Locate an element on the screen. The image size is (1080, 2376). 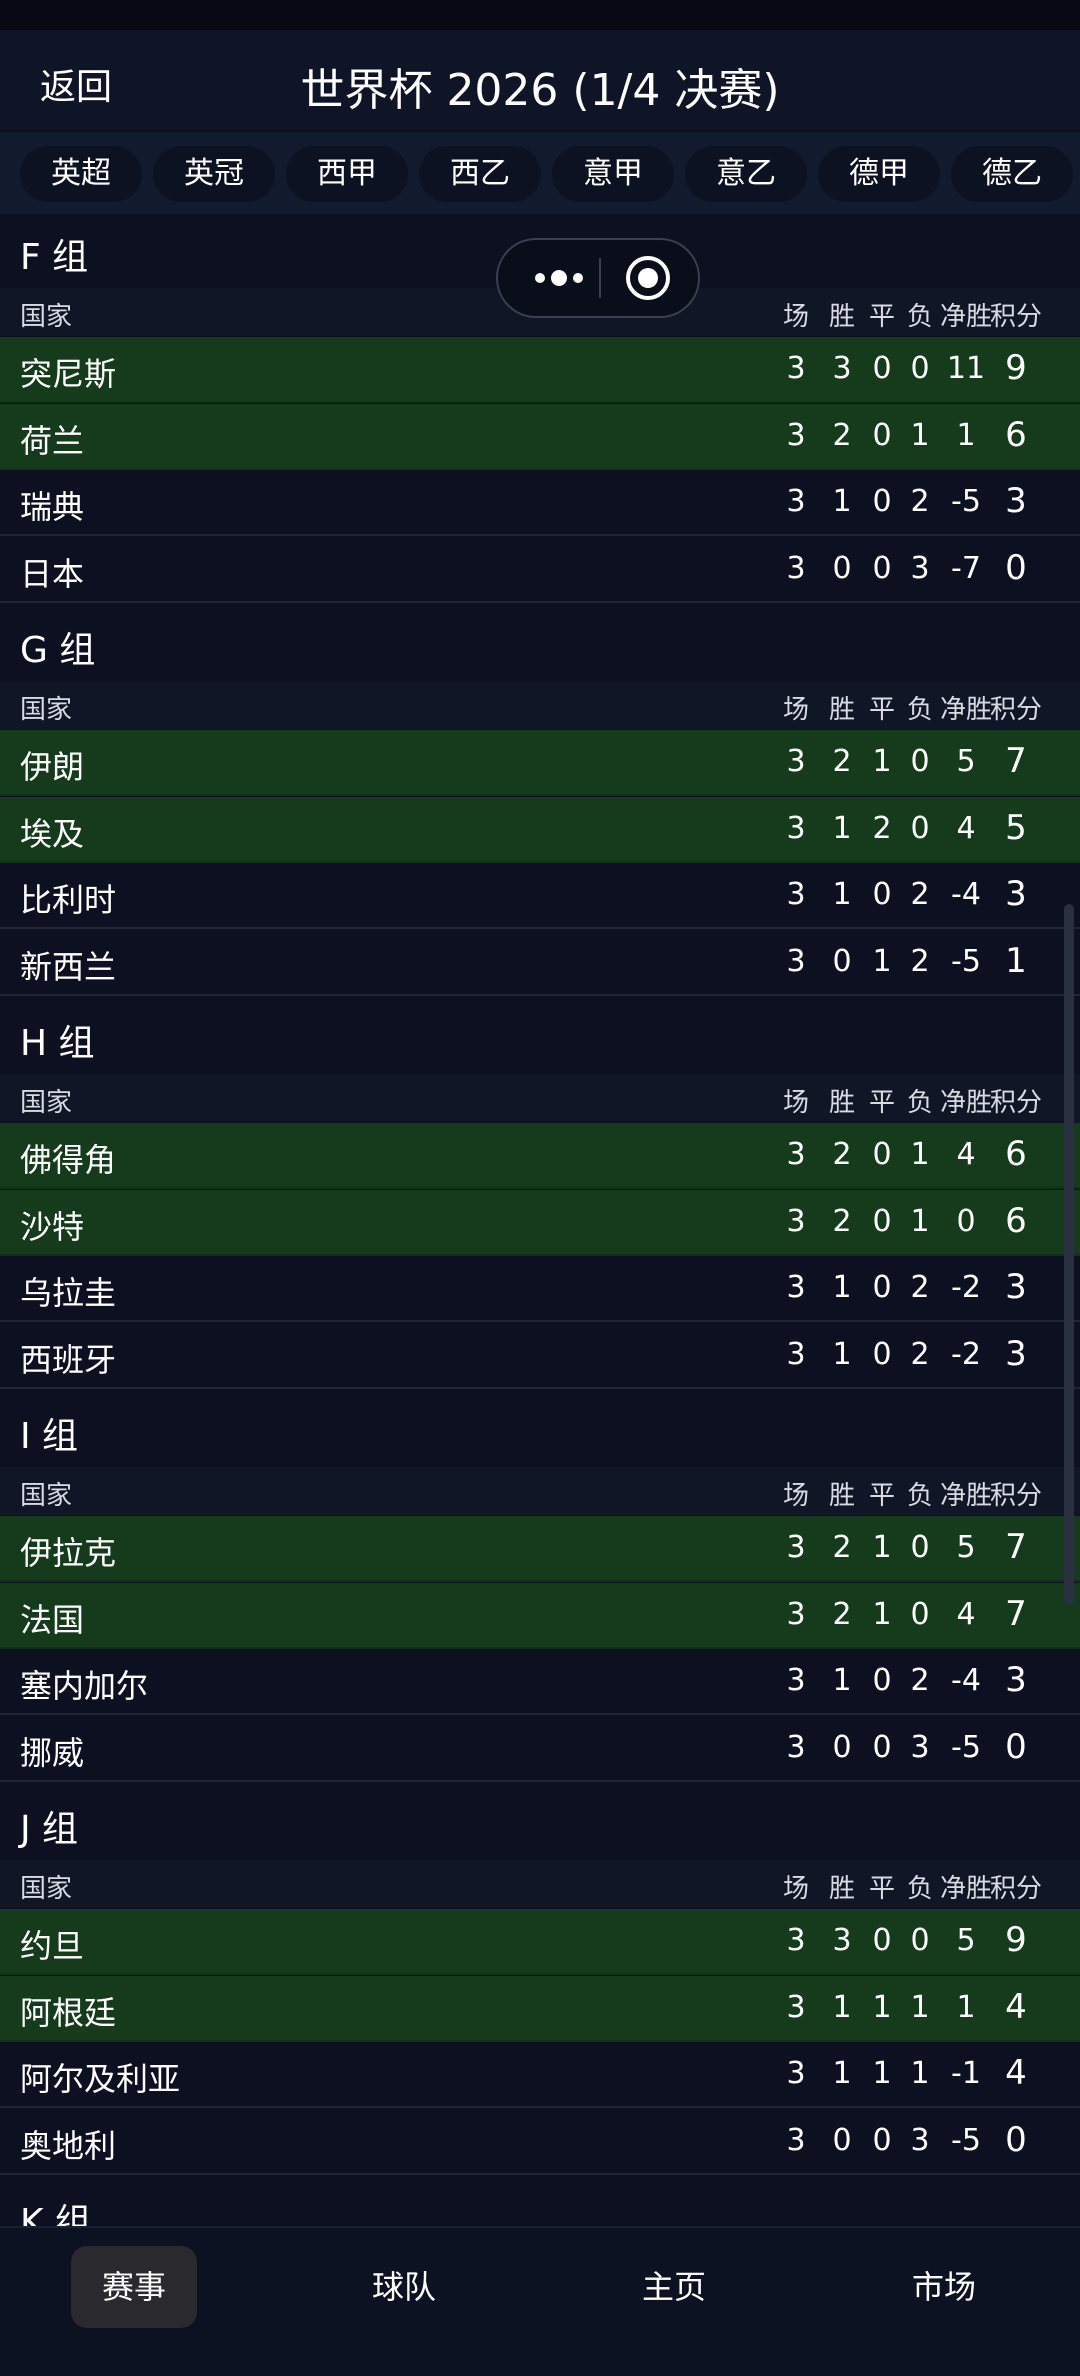
table-row: 日本 3 0 0 3 -7 0 is located at coordinates (540, 569).